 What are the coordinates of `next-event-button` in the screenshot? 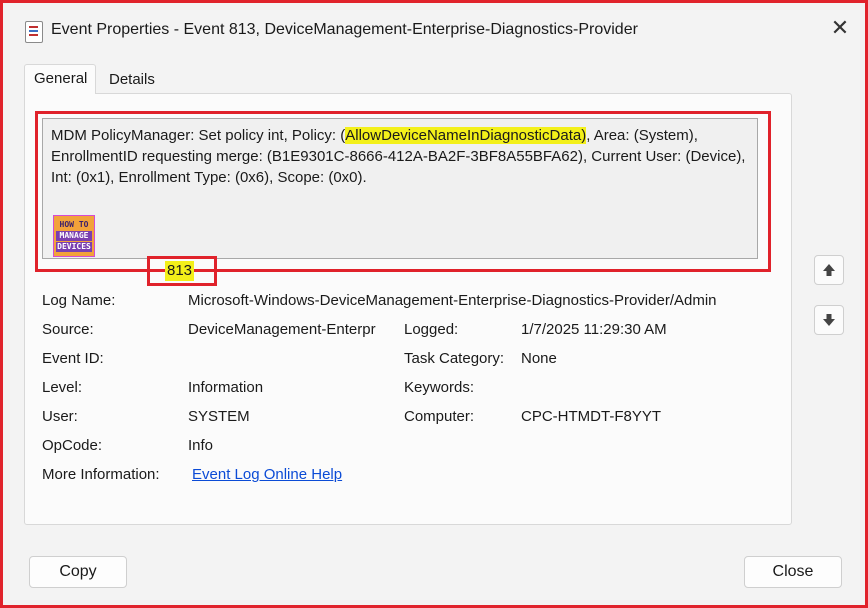 It's located at (829, 320).